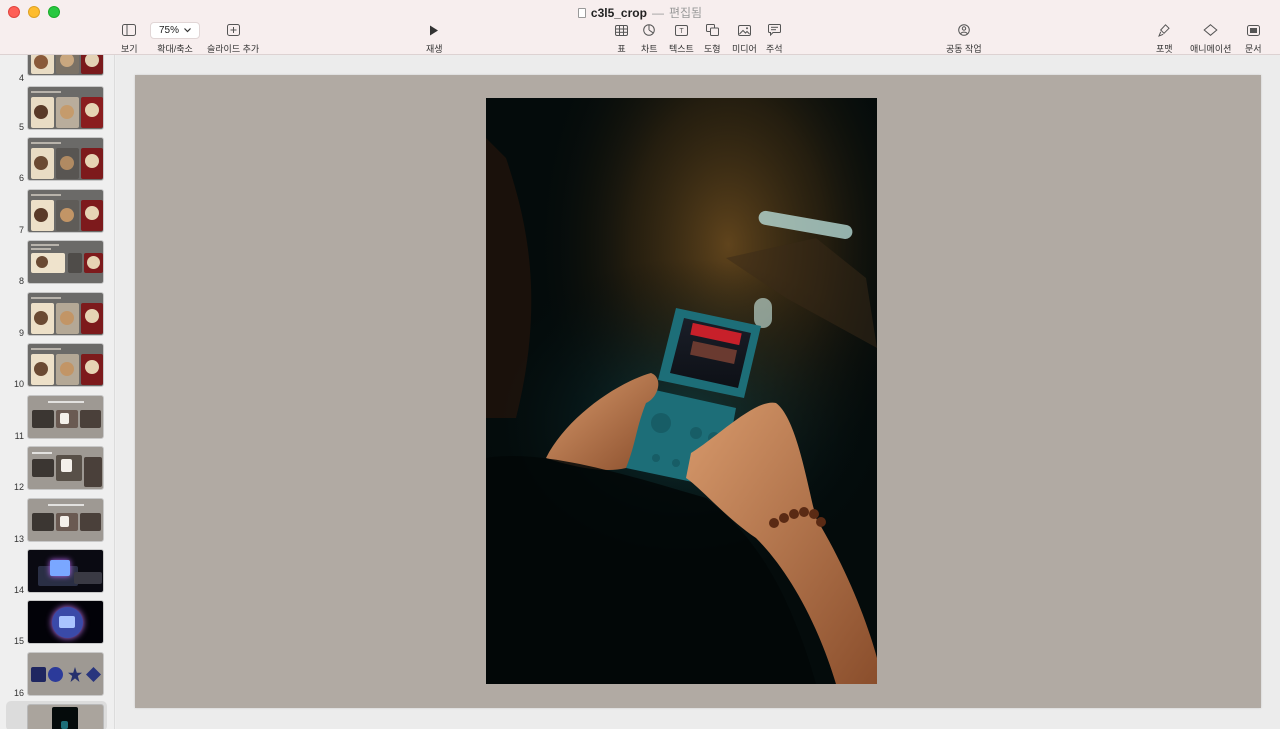 The height and width of the screenshot is (729, 1280). Describe the element at coordinates (581, 12) in the screenshot. I see `document-icon` at that location.